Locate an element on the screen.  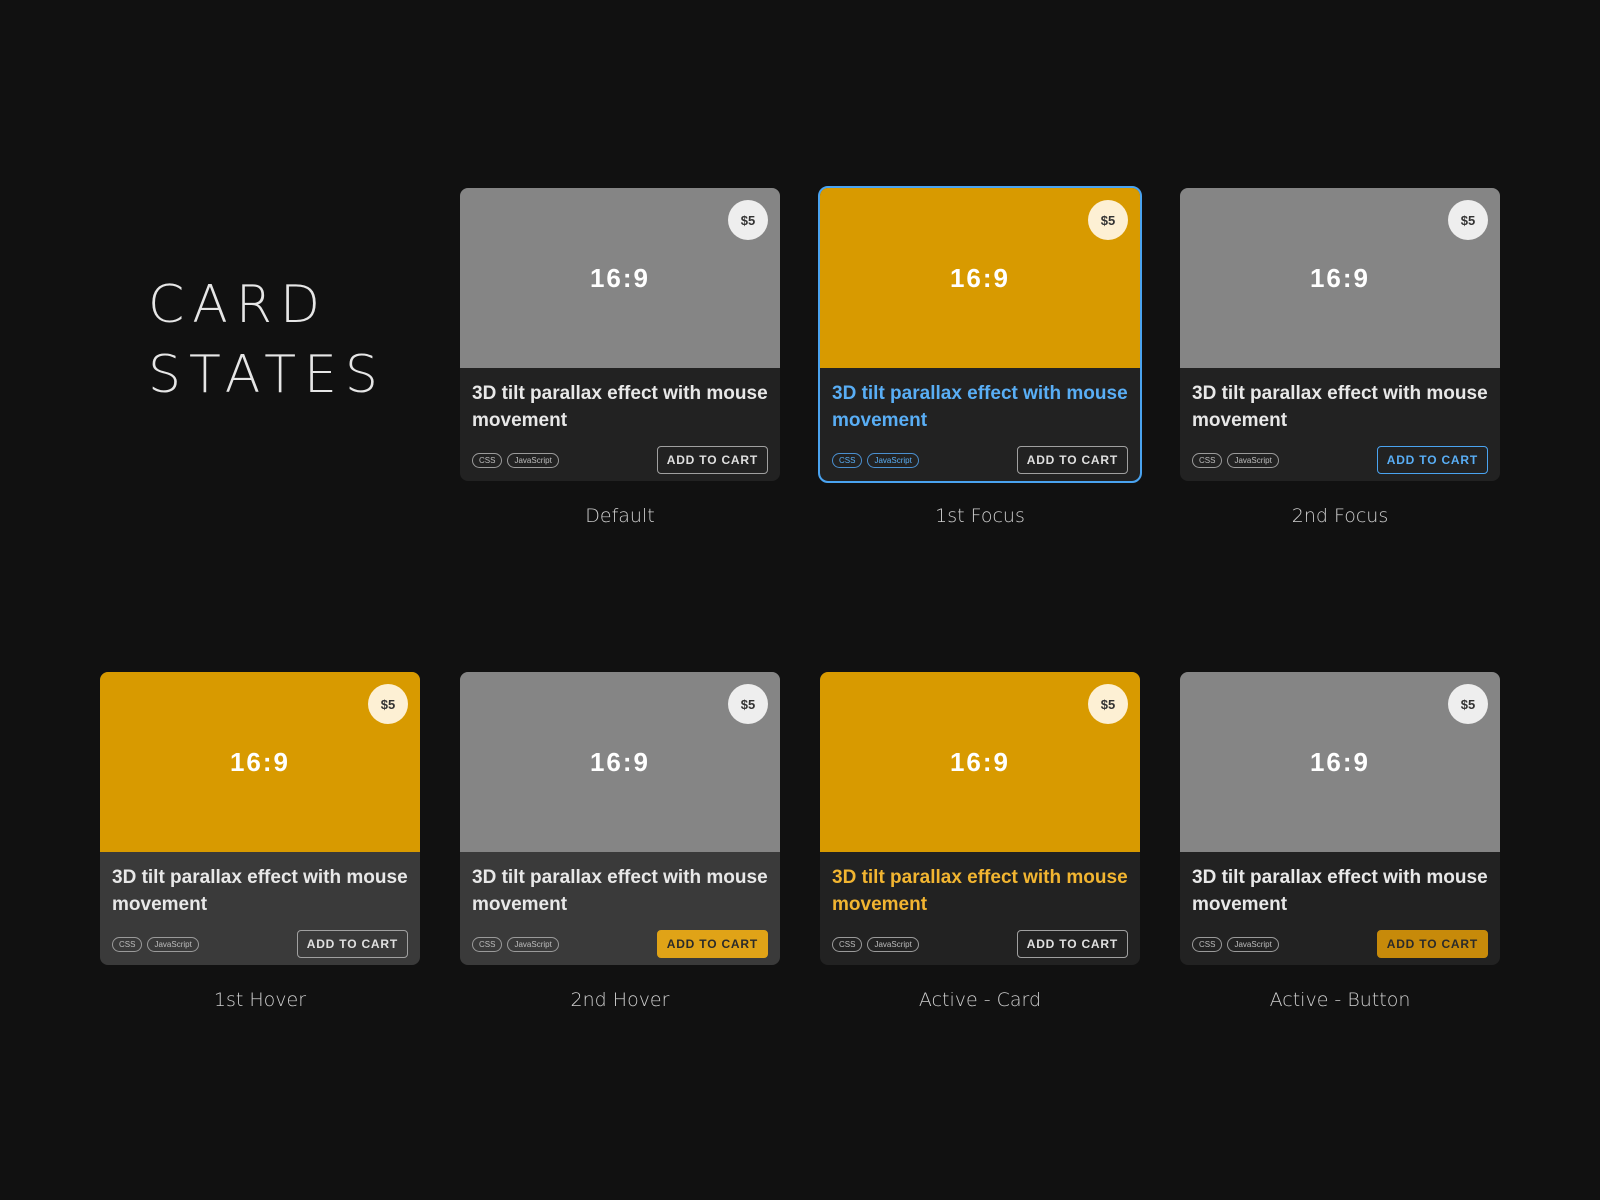
state-caption: 2nd Hover is located at coordinates (620, 1000).